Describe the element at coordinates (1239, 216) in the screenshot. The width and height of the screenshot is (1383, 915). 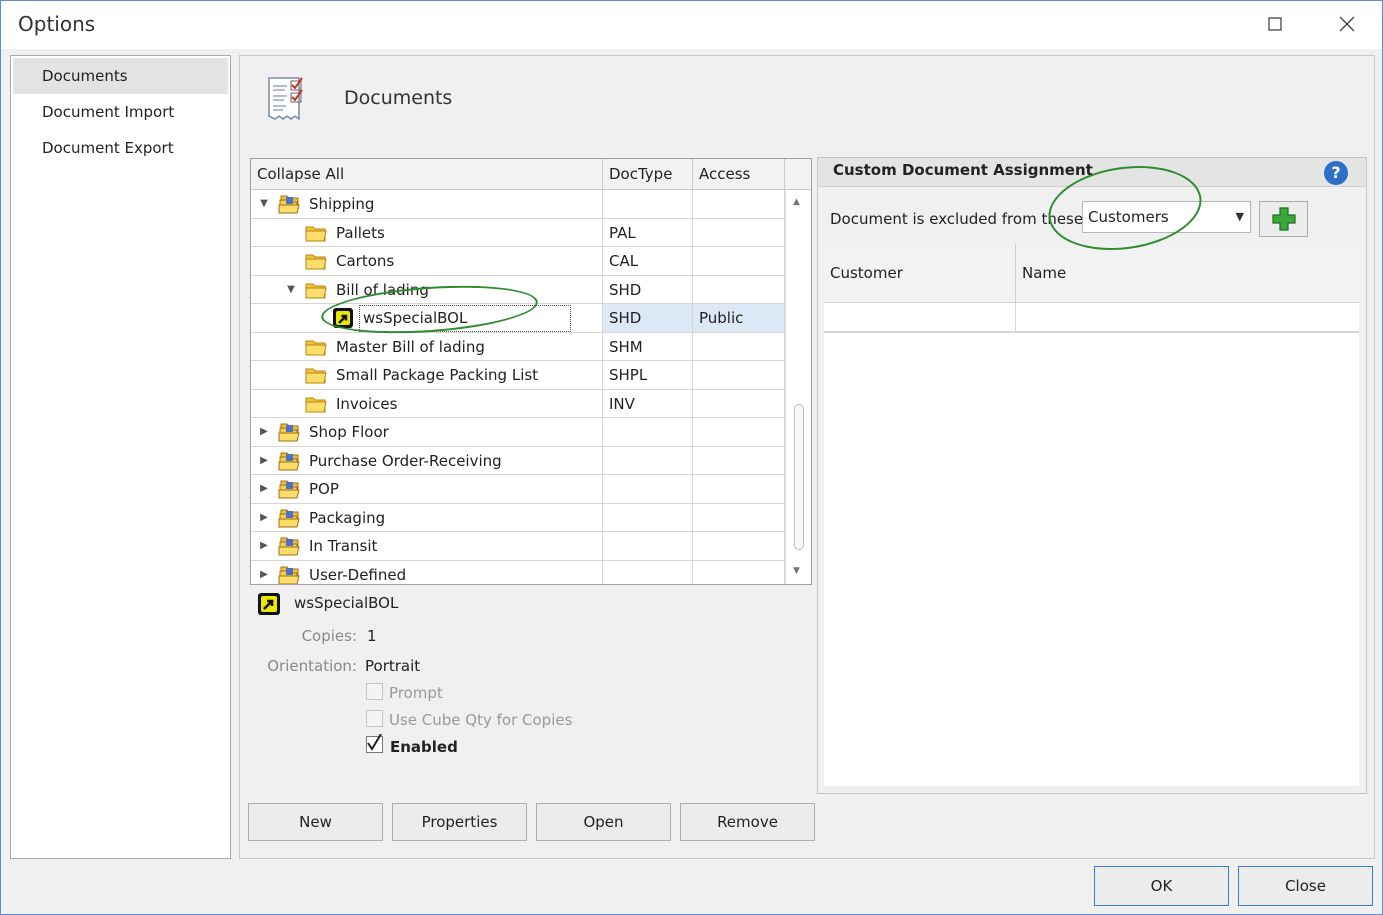
I see `chevron-down-icon: ▼` at that location.